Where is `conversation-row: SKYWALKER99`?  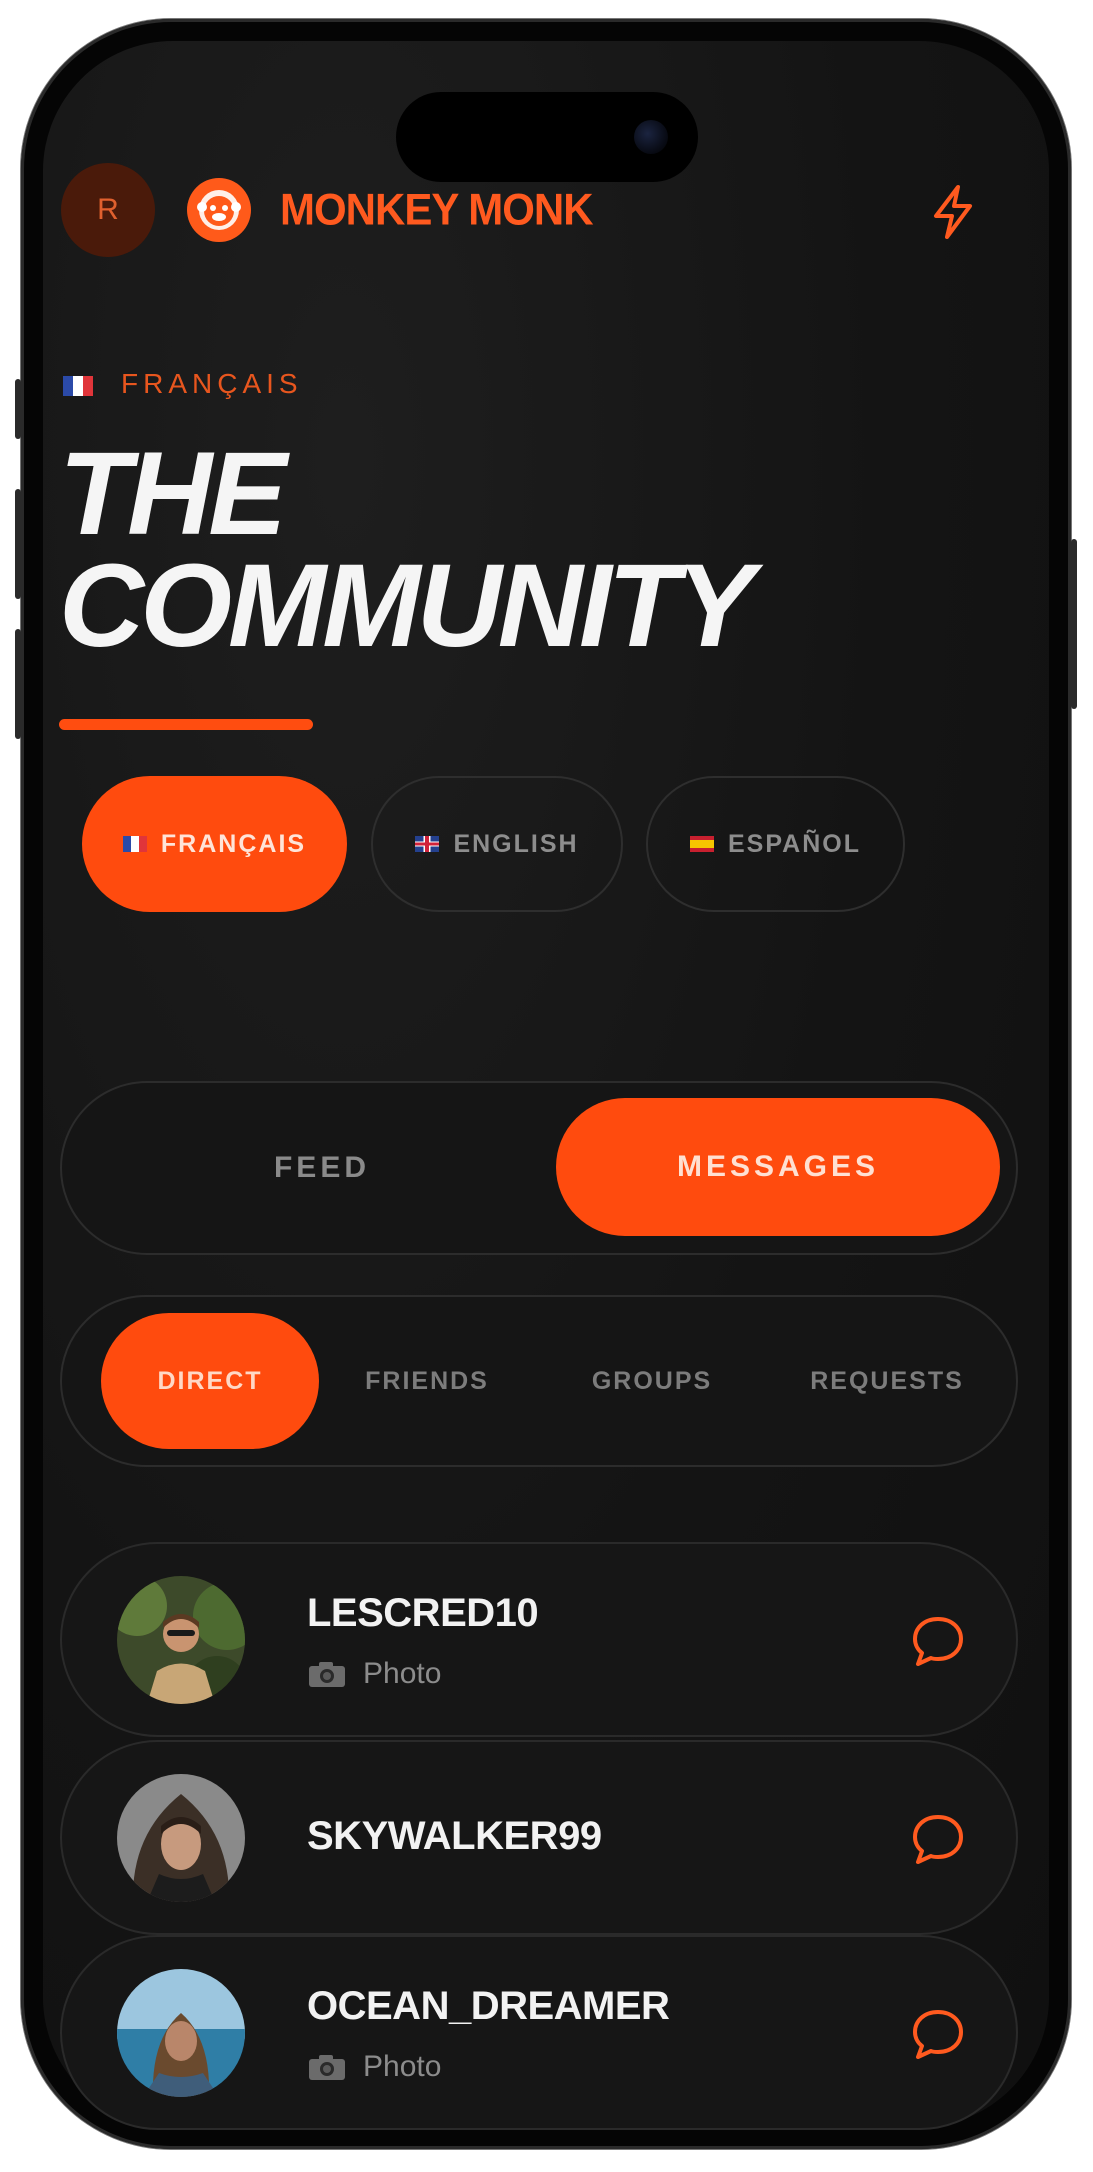
conversation-row: SKYWALKER99 is located at coordinates (539, 1837).